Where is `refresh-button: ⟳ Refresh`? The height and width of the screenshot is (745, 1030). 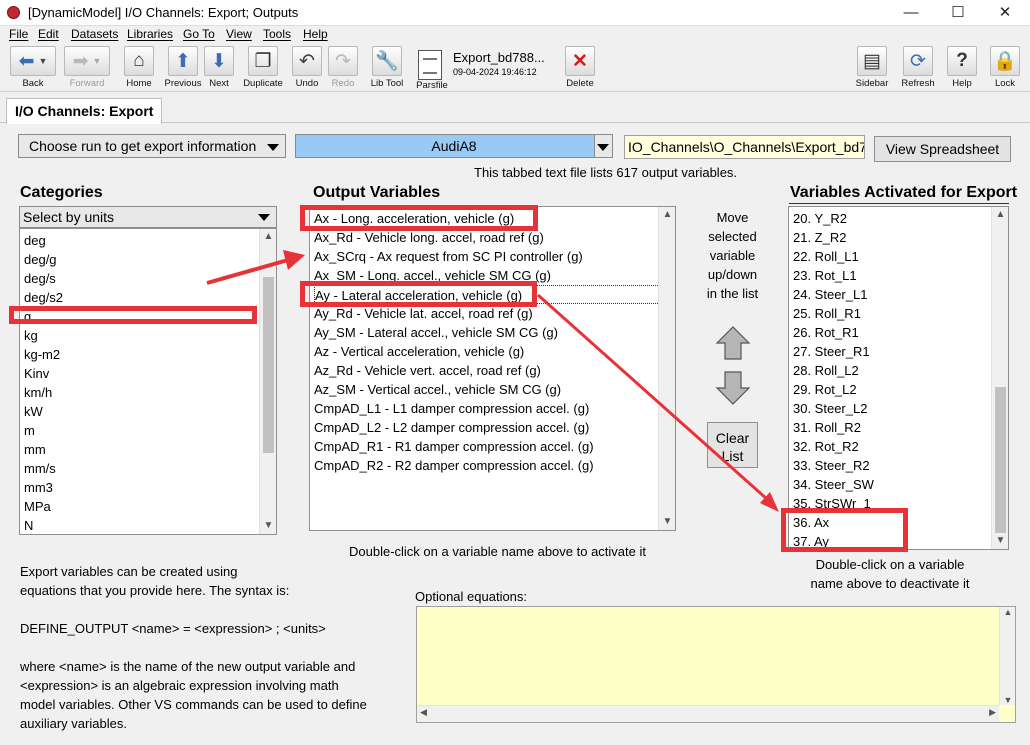
refresh-button: ⟳ Refresh is located at coordinates (918, 68).